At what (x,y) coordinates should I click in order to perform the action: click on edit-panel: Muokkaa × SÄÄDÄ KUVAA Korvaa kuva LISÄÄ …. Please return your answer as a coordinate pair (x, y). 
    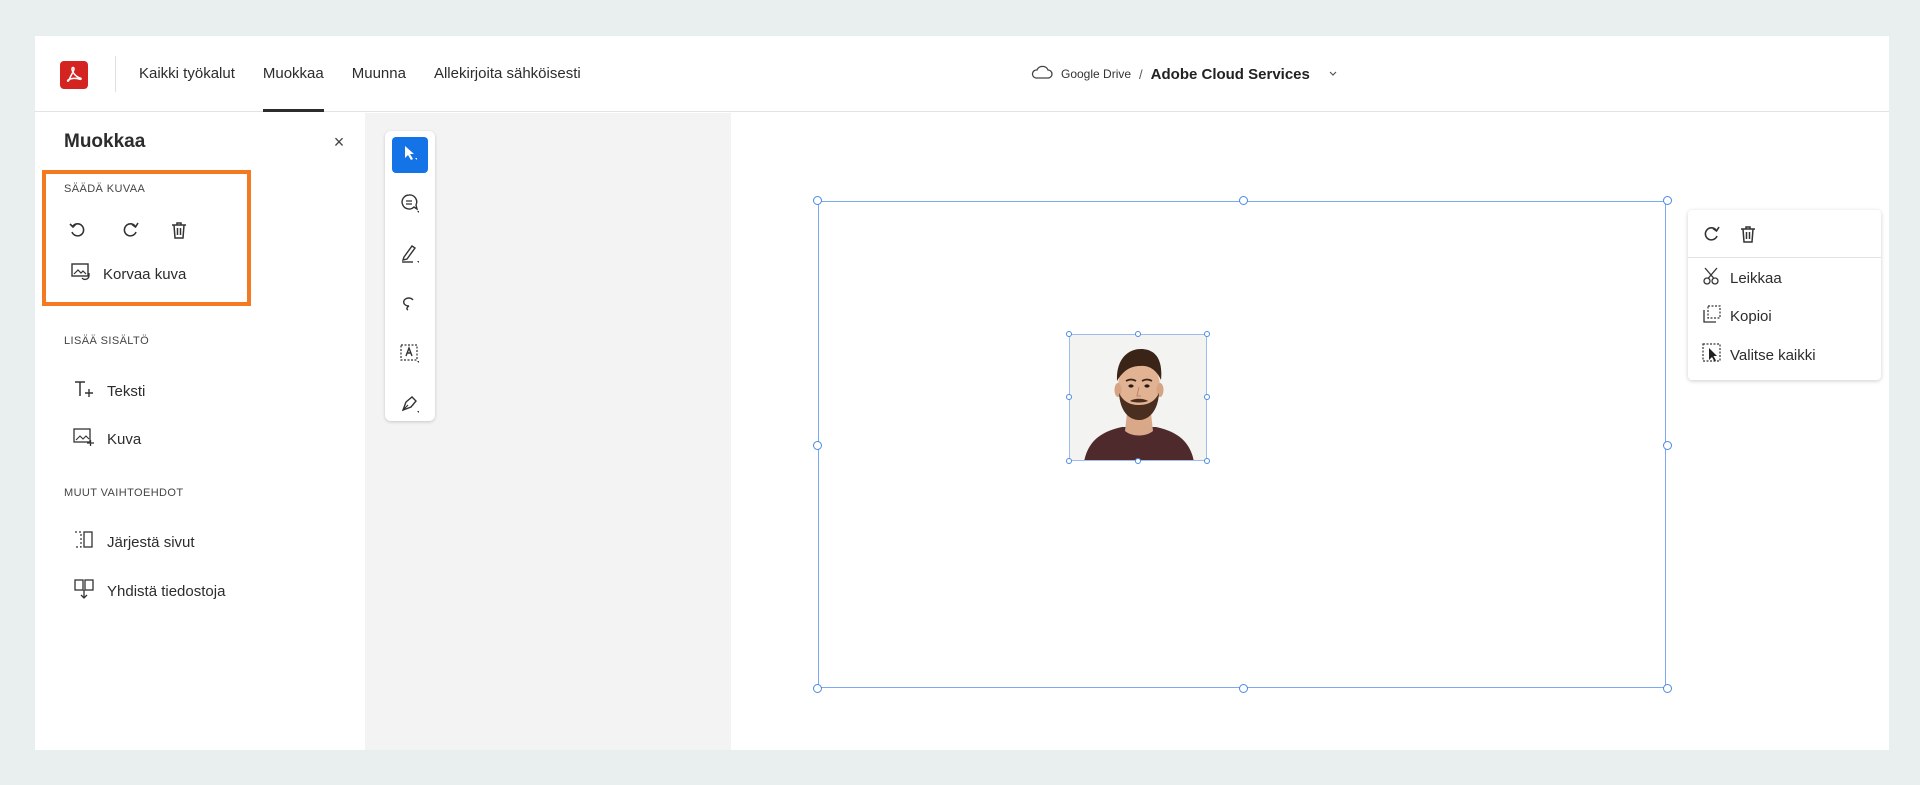
    Looking at the image, I should click on (200, 431).